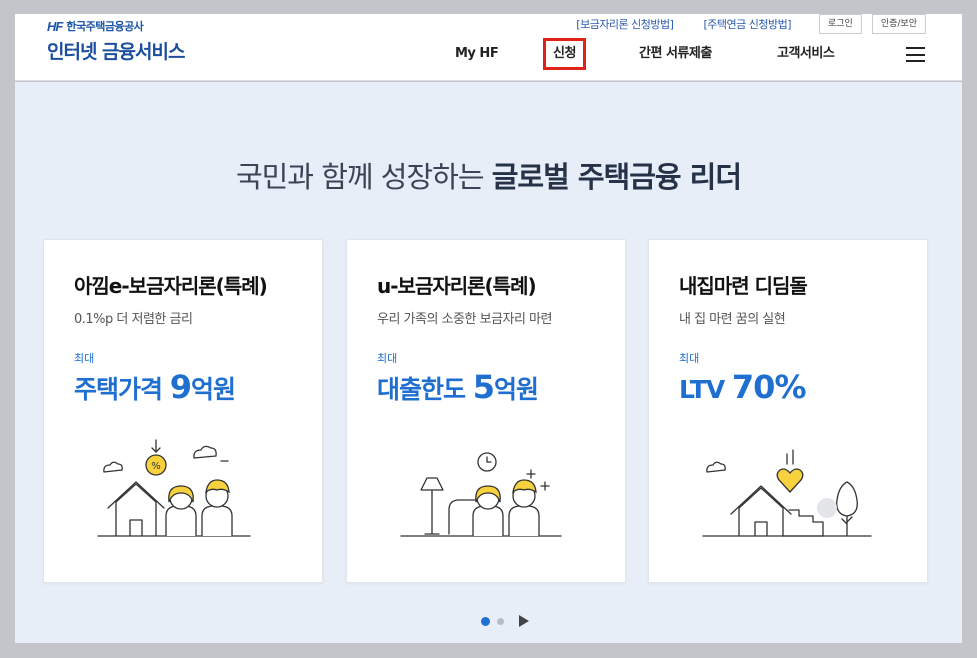 The image size is (977, 658). What do you see at coordinates (840, 24) in the screenshot?
I see `login-button: 로그인` at bounding box center [840, 24].